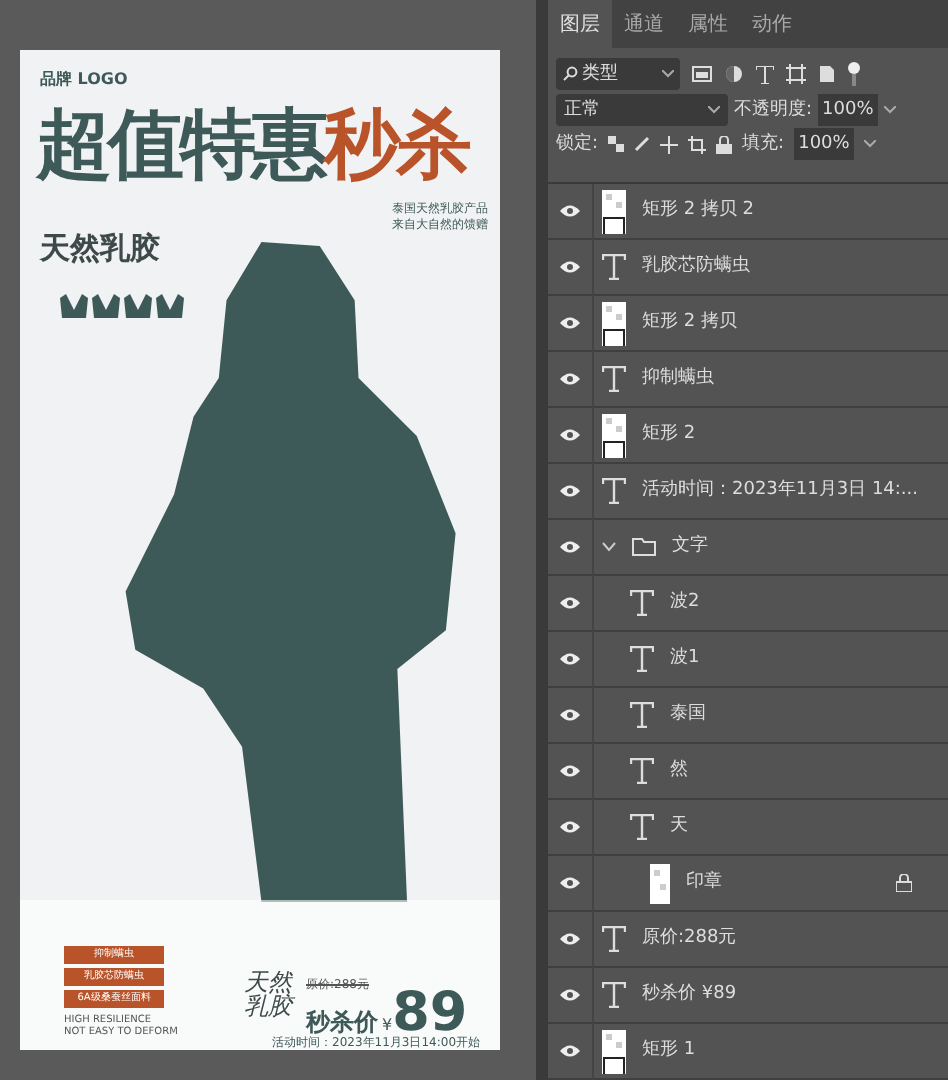 Image resolution: width=948 pixels, height=1080 pixels. Describe the element at coordinates (609, 547) in the screenshot. I see `expand-caret-icon` at that location.